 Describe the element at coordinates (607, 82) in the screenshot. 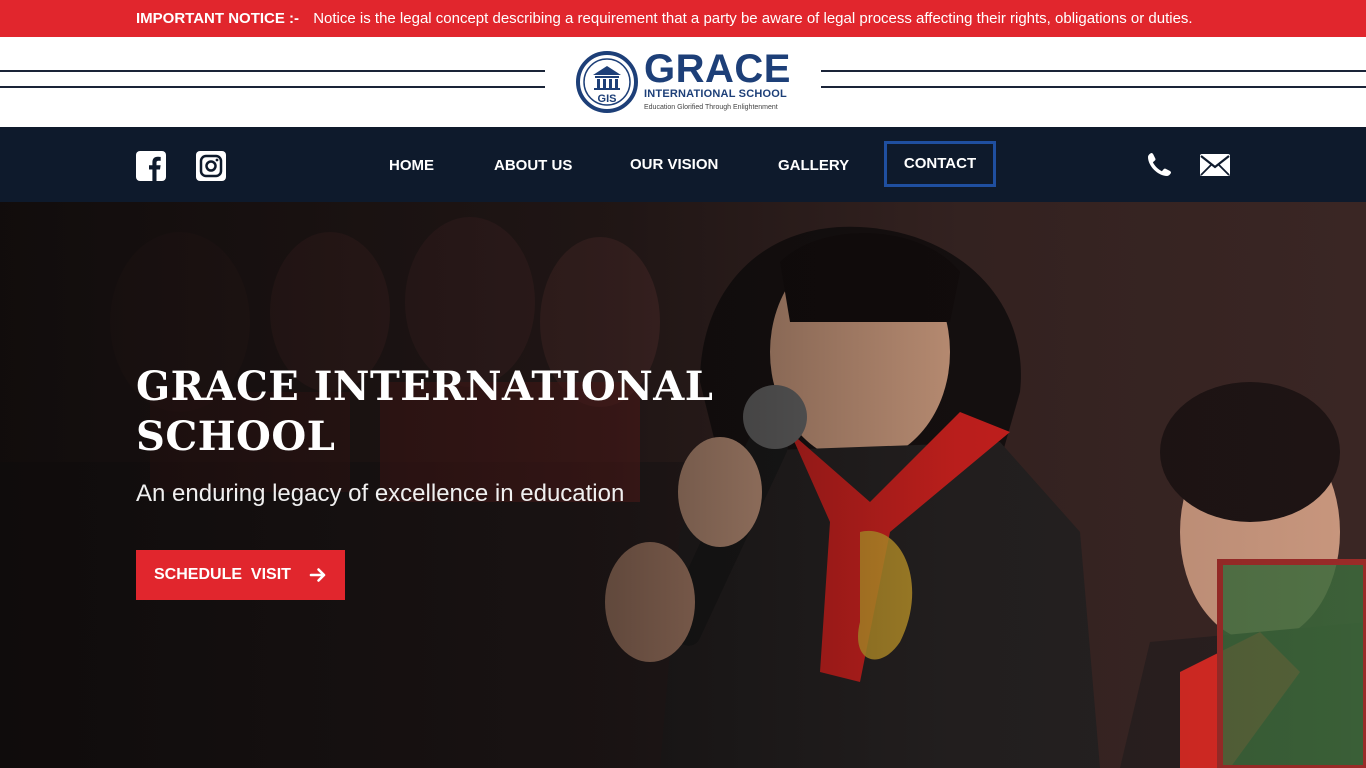

I see `school-emblem-icon: GIS` at that location.